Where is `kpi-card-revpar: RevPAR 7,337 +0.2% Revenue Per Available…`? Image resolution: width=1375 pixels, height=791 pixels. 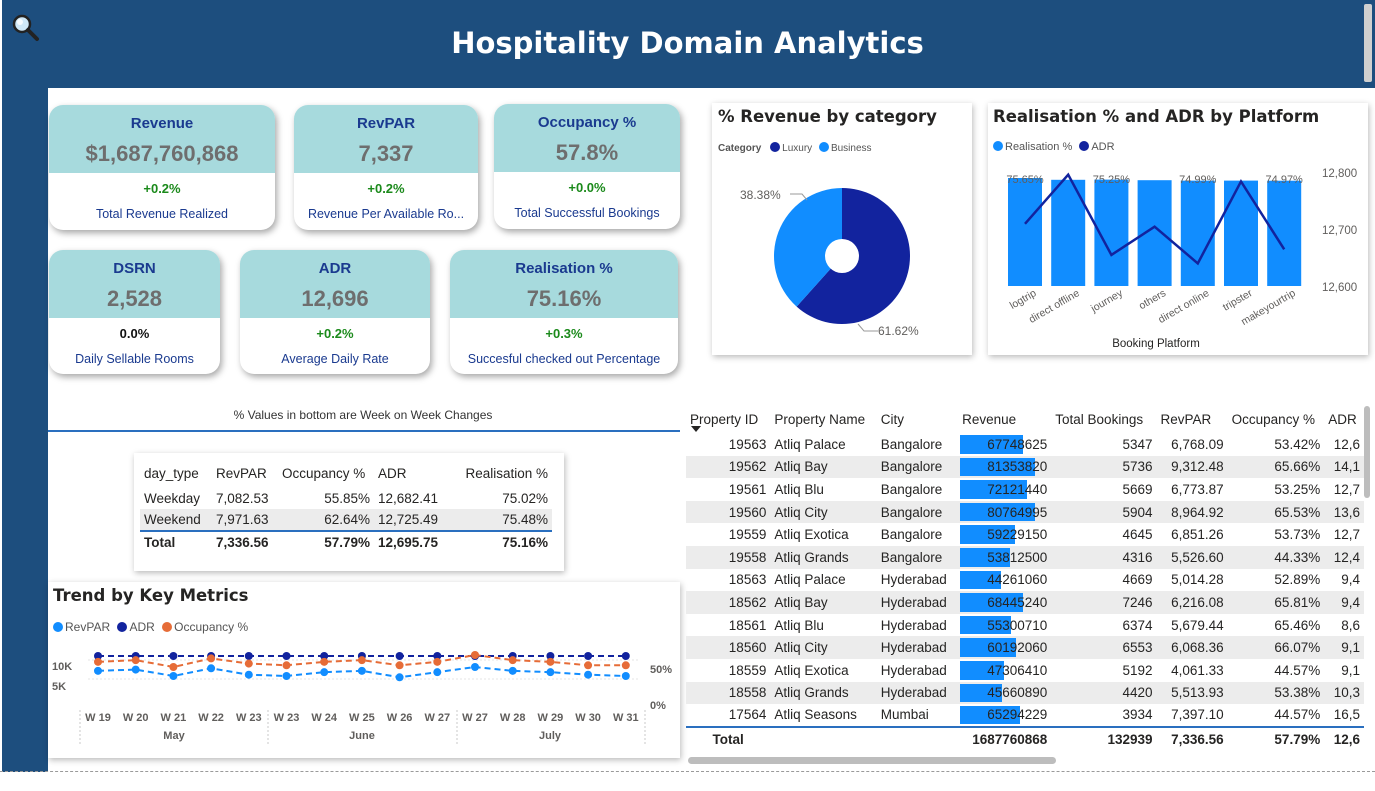 kpi-card-revpar: RevPAR 7,337 +0.2% Revenue Per Available… is located at coordinates (386, 167).